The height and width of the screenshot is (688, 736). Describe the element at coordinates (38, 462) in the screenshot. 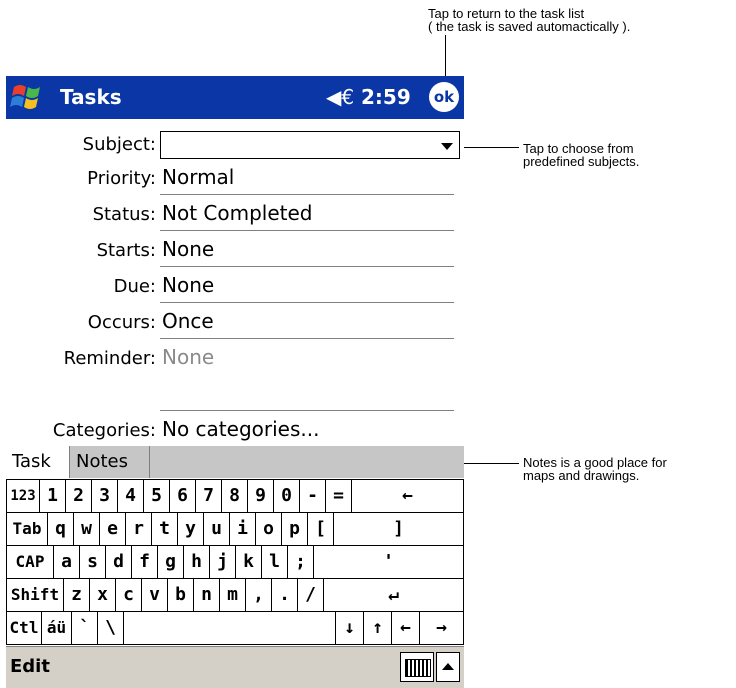

I see `tab-task: Task` at that location.